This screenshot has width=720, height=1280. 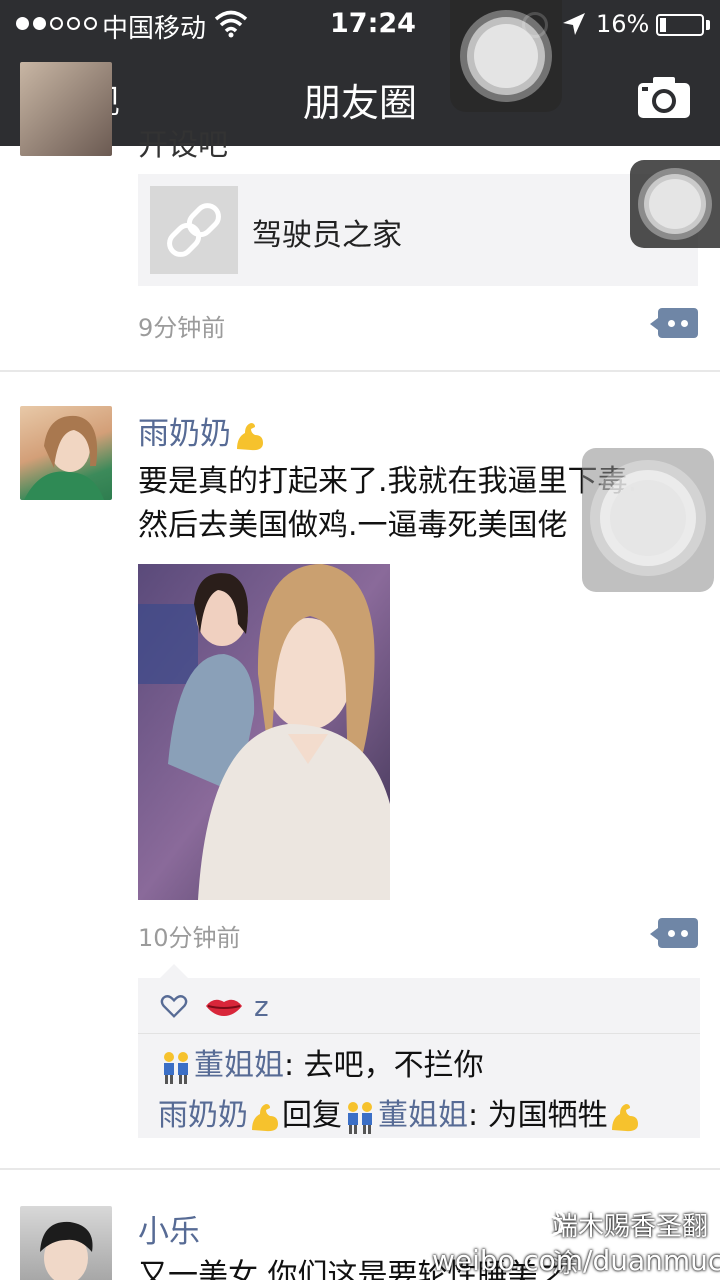 I want to click on post-text-line-1: 要是真的打起来了.我就在我逼里下毒., so click(x=388, y=481).